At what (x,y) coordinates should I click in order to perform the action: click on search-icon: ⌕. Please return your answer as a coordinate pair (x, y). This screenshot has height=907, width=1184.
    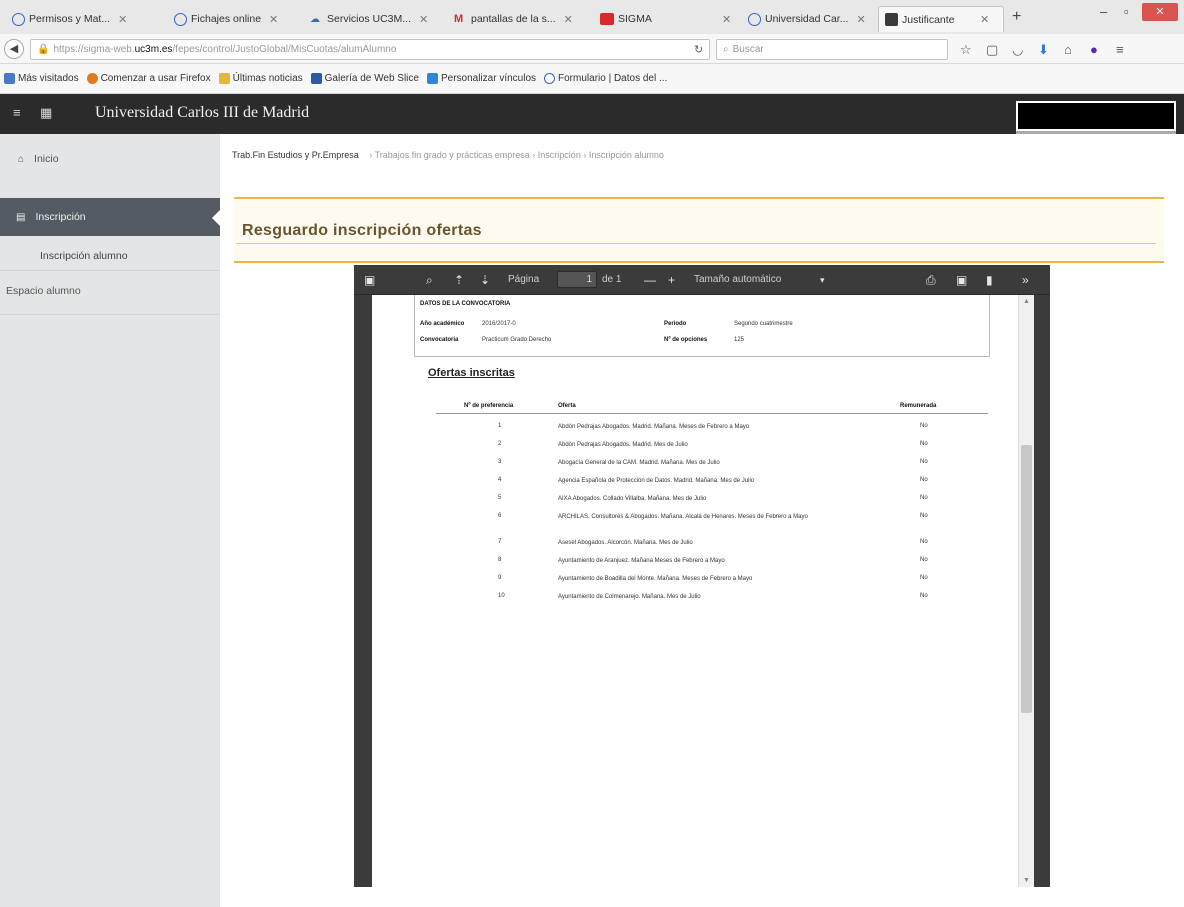
    Looking at the image, I should click on (429, 280).